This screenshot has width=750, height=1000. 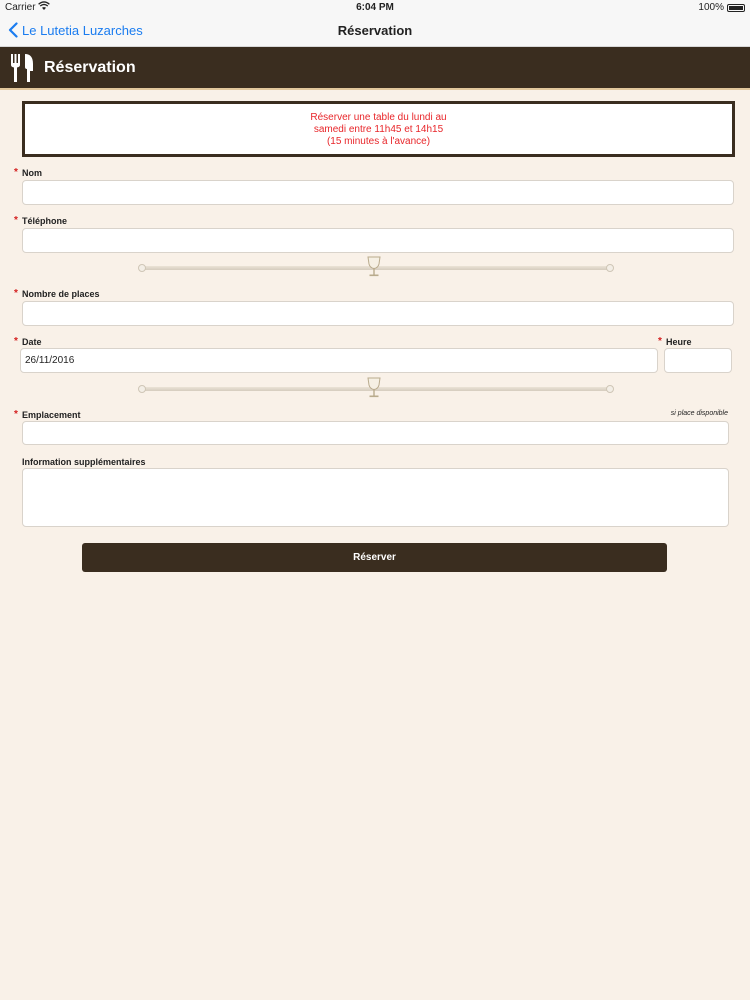 I want to click on navigation-bar: Le Lutetia Luzarches Réservation, so click(x=375, y=31).